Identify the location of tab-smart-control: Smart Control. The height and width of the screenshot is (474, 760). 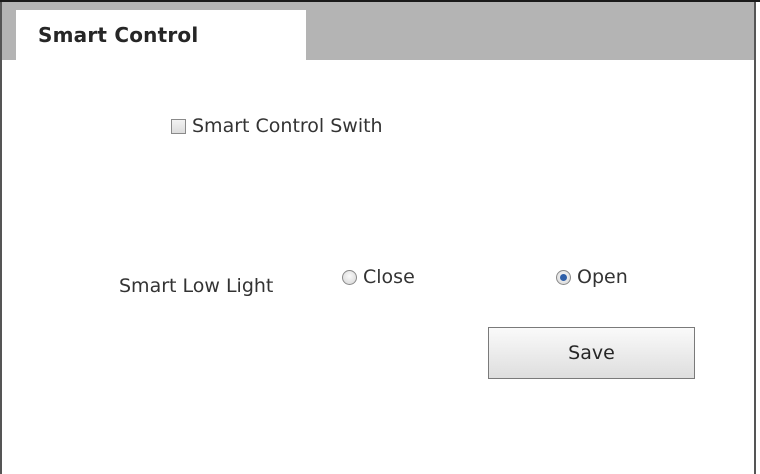
(161, 35).